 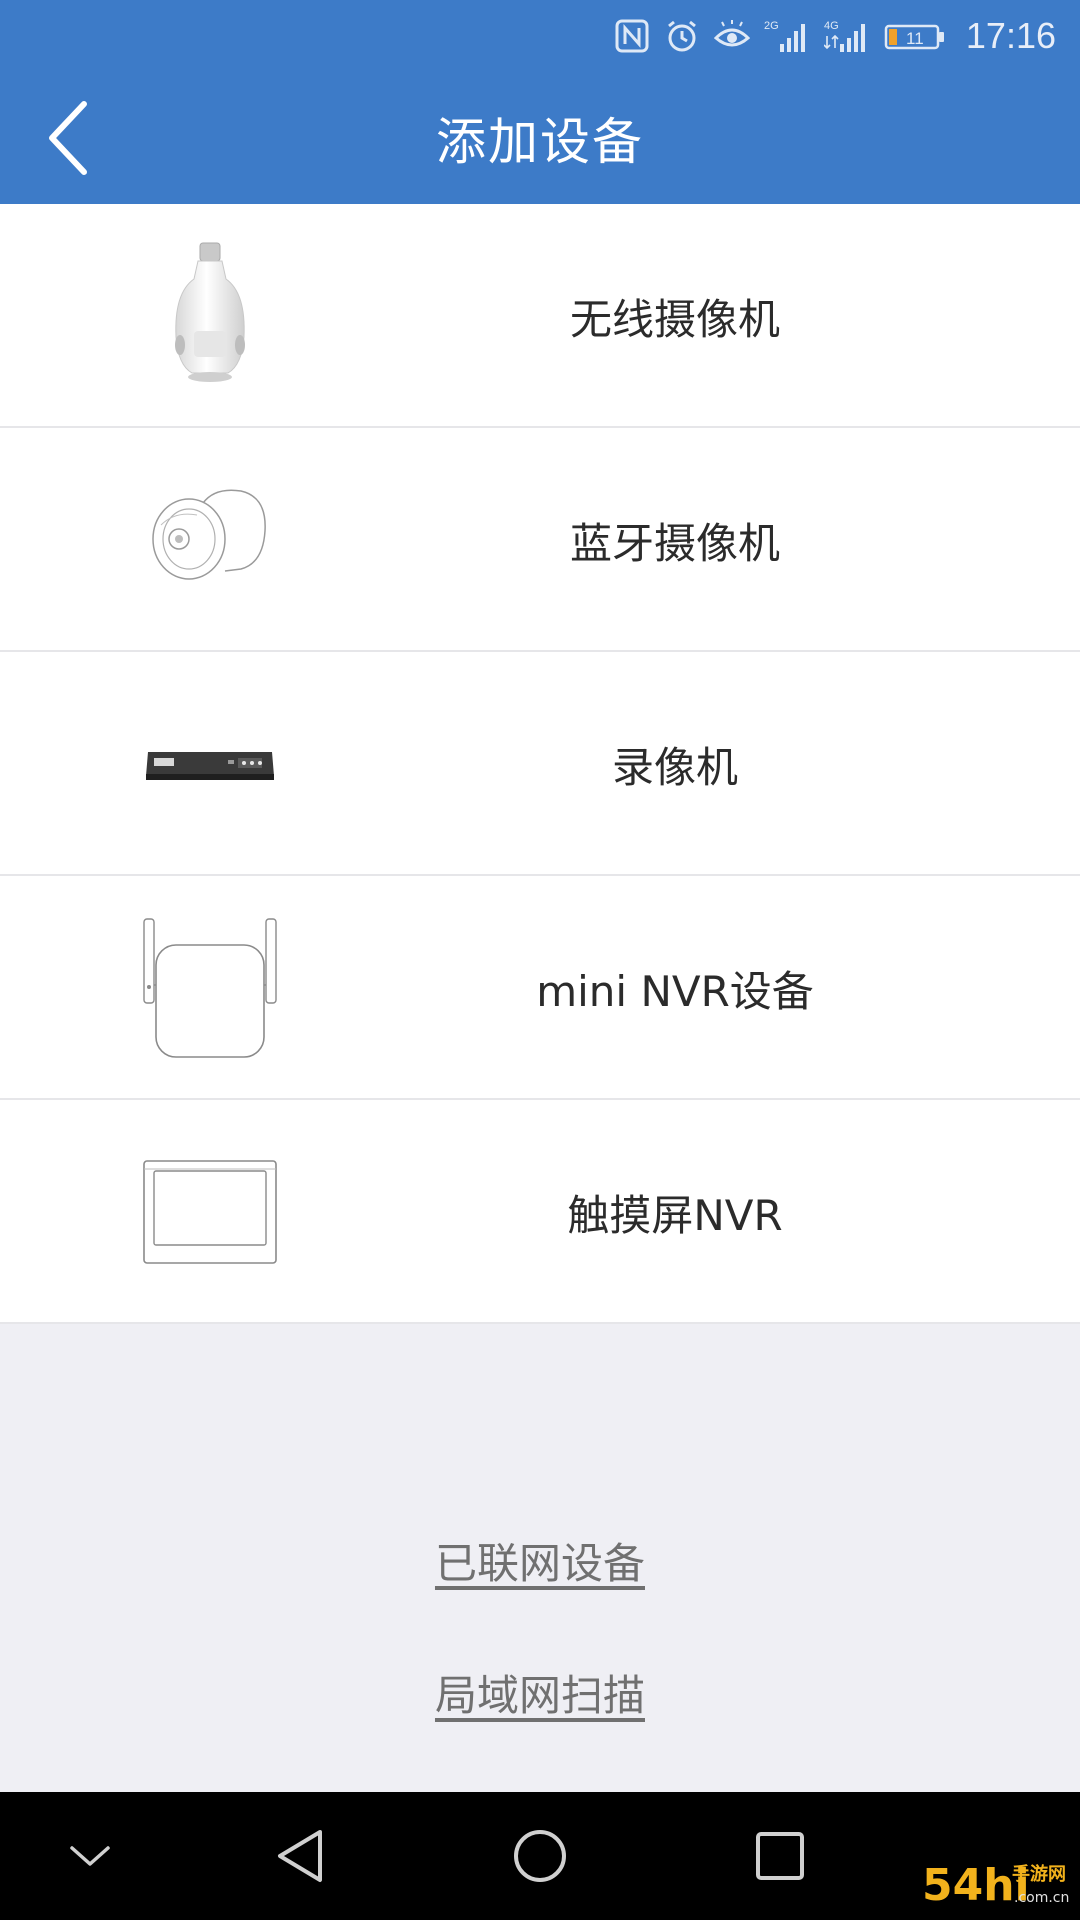 I want to click on device-item-wireless-camera: 无线摄像机, so click(x=540, y=316).